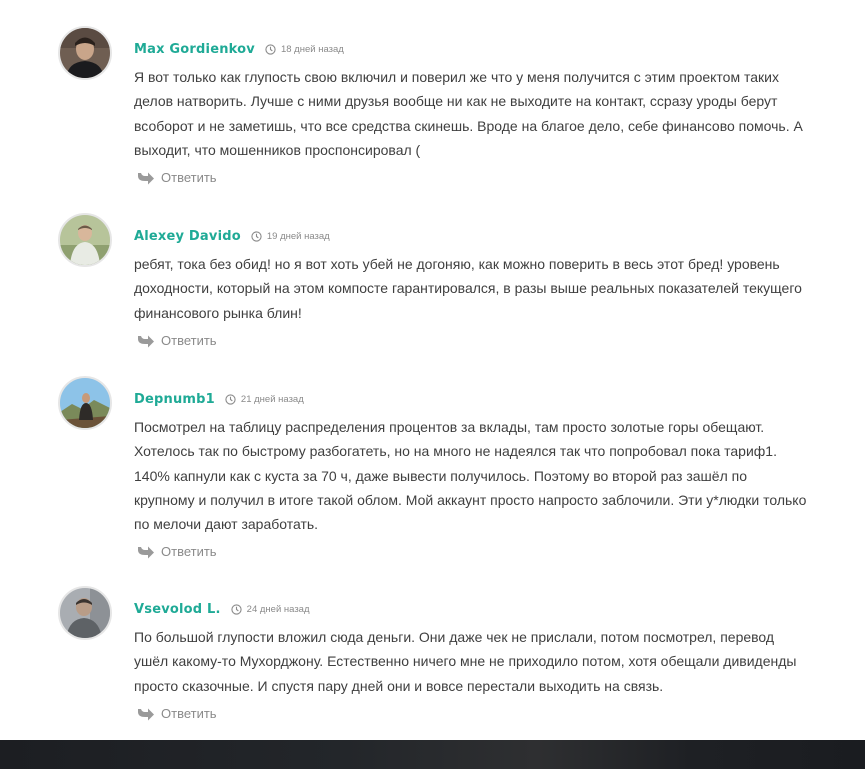  Describe the element at coordinates (177, 609) in the screenshot. I see `author-name: Vsevolod L.` at that location.